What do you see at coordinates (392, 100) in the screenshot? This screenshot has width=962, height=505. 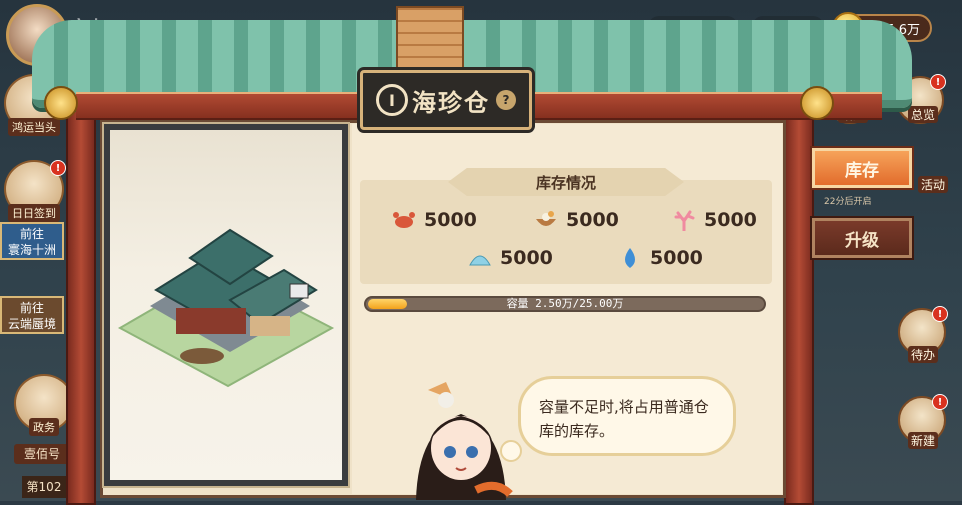 I see `level-badge: I` at bounding box center [392, 100].